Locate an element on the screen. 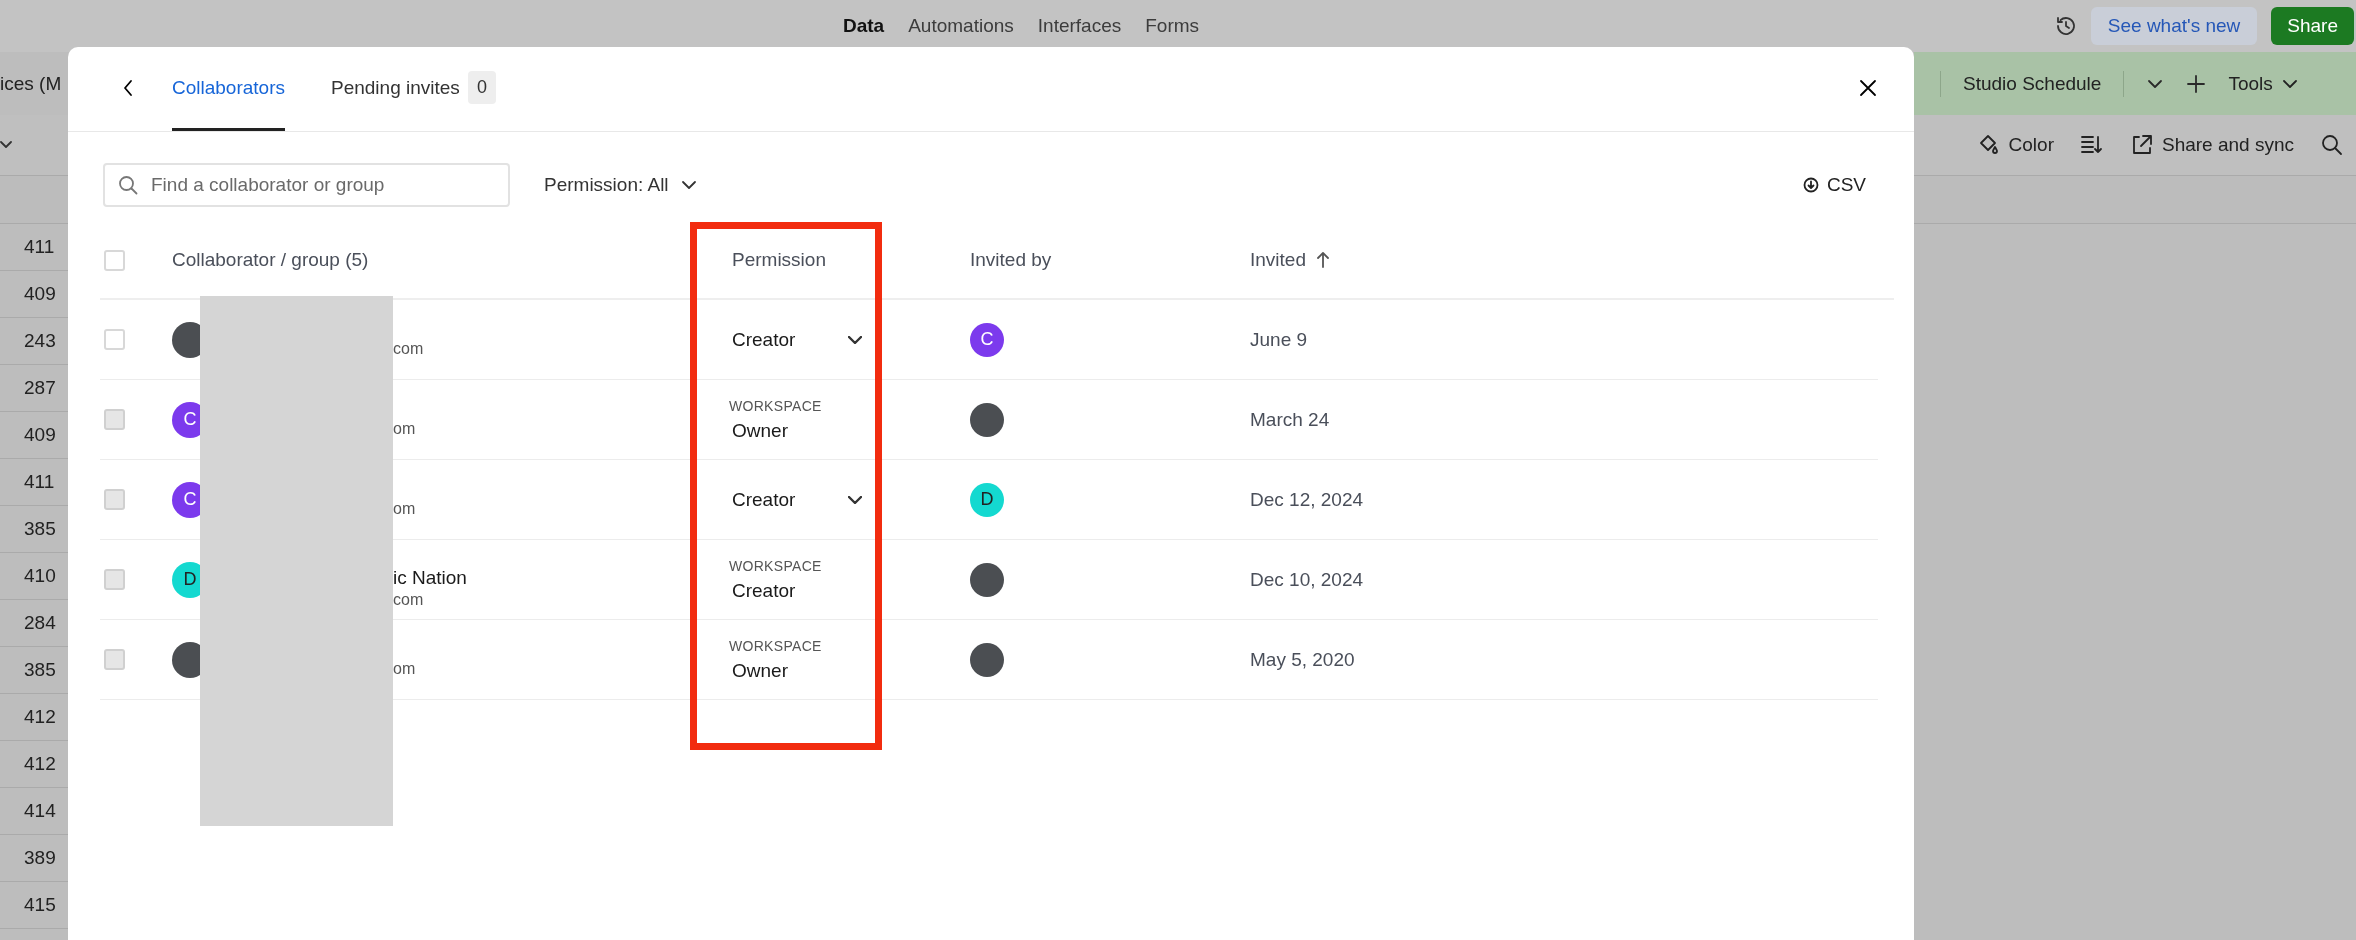  column-header: Invited by is located at coordinates (1011, 260).